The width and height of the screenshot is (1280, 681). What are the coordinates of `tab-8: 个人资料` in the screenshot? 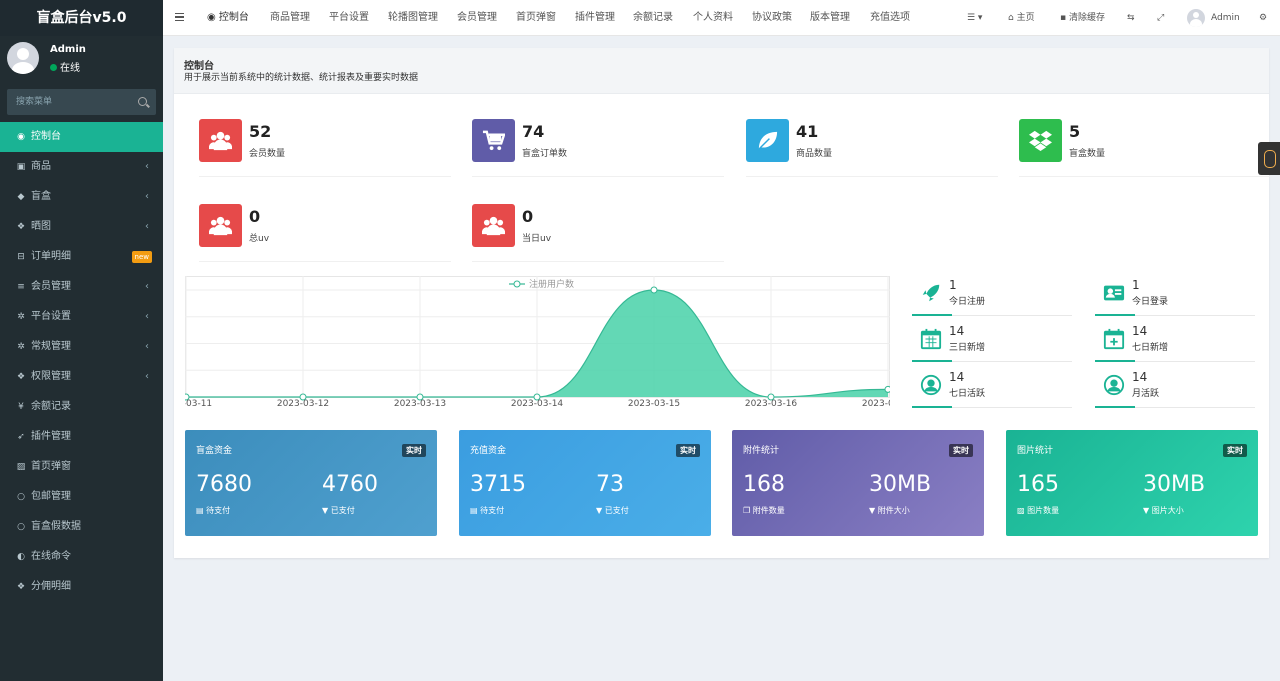 It's located at (713, 18).